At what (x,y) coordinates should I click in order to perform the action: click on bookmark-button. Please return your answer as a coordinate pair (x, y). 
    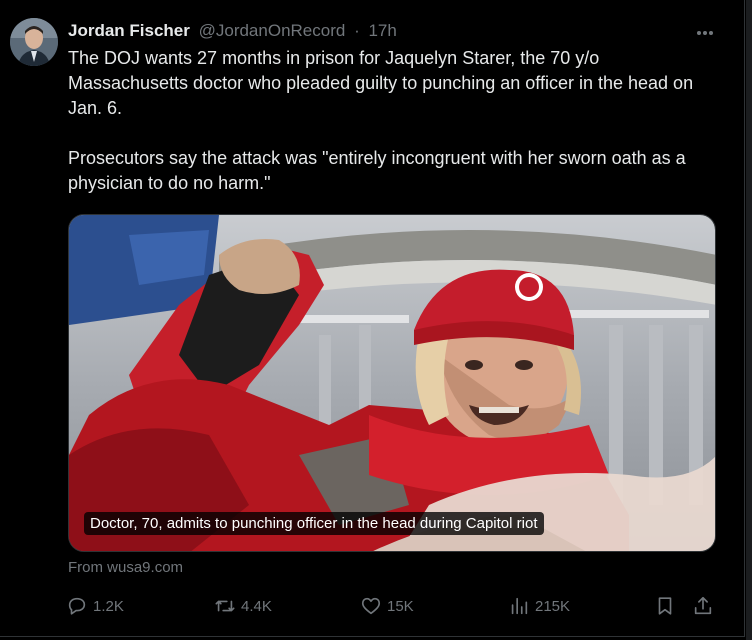
    Looking at the image, I should click on (667, 606).